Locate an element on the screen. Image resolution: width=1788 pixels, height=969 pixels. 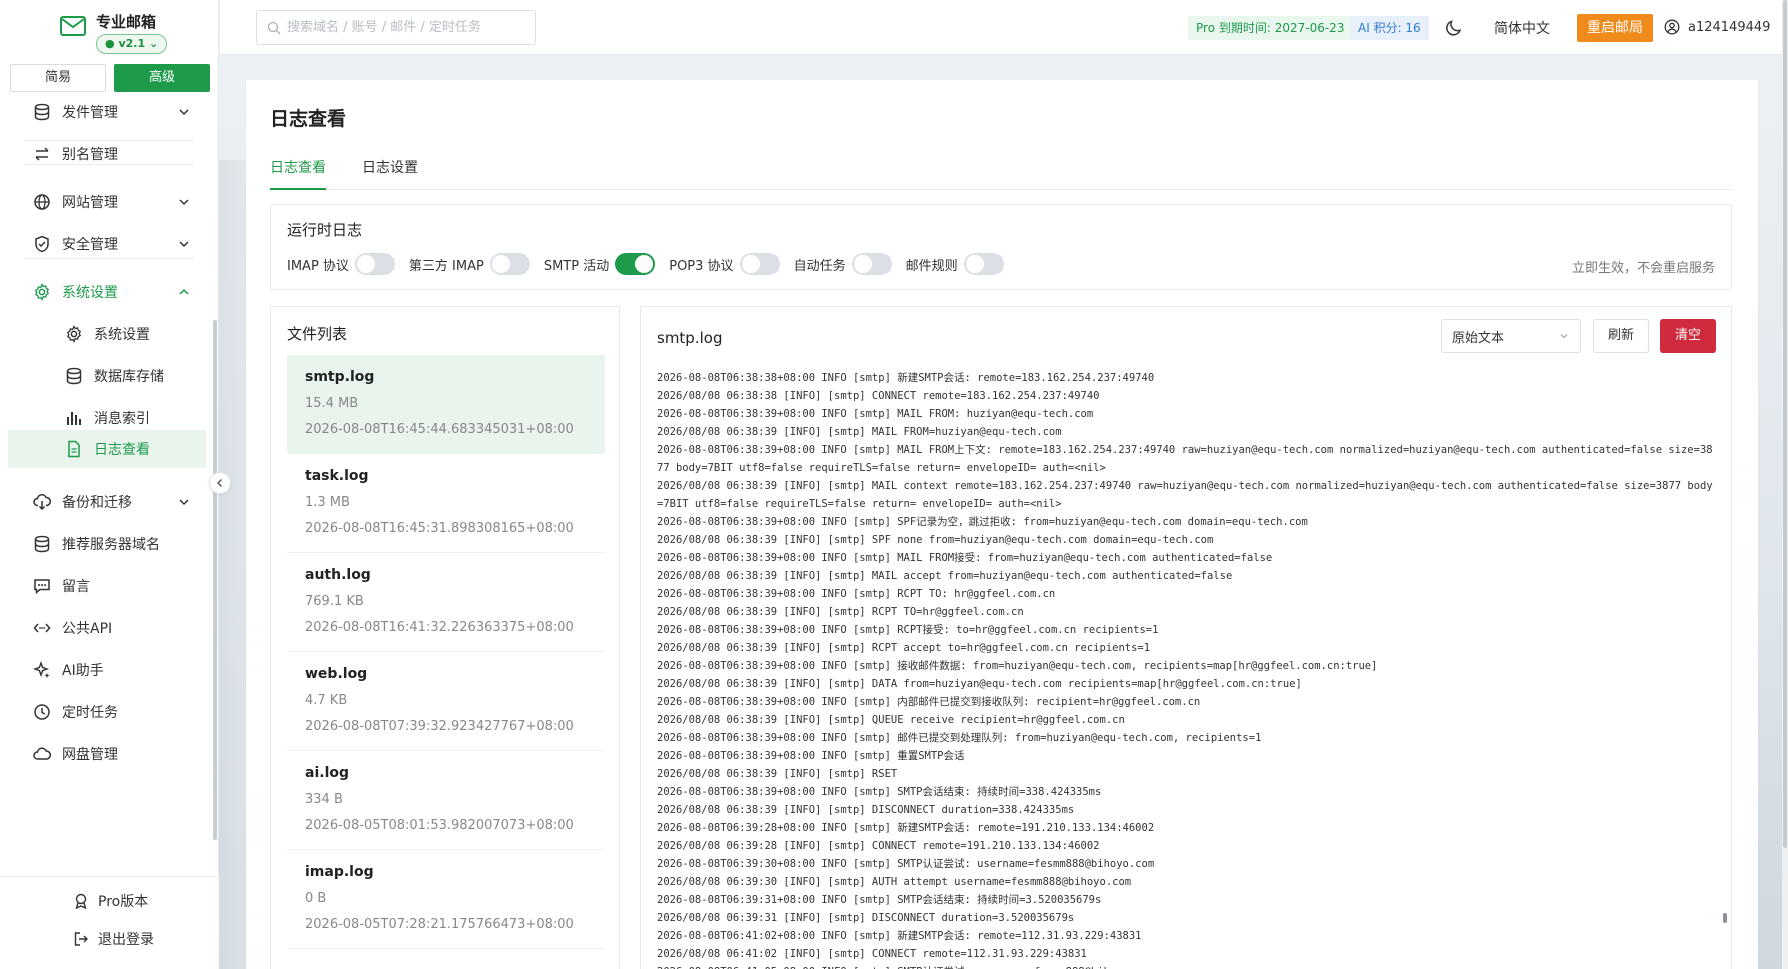
page-scrollbar is located at coordinates (1785, 484).